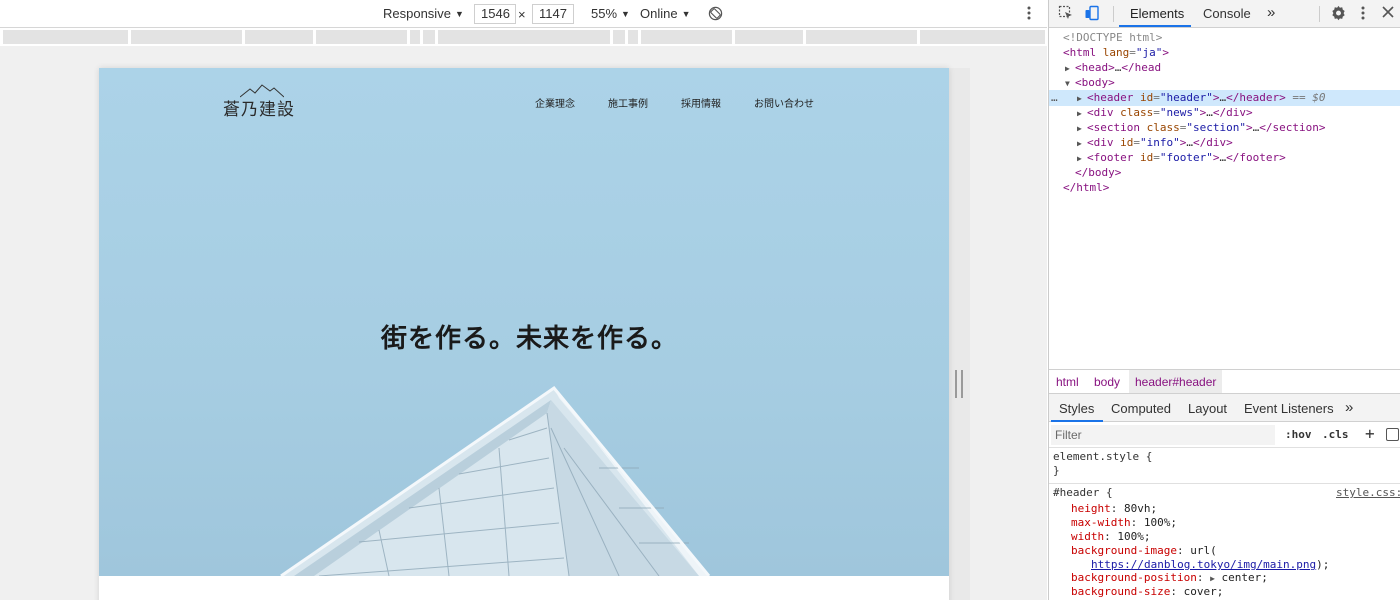  I want to click on device-height-input: 1147, so click(553, 14).